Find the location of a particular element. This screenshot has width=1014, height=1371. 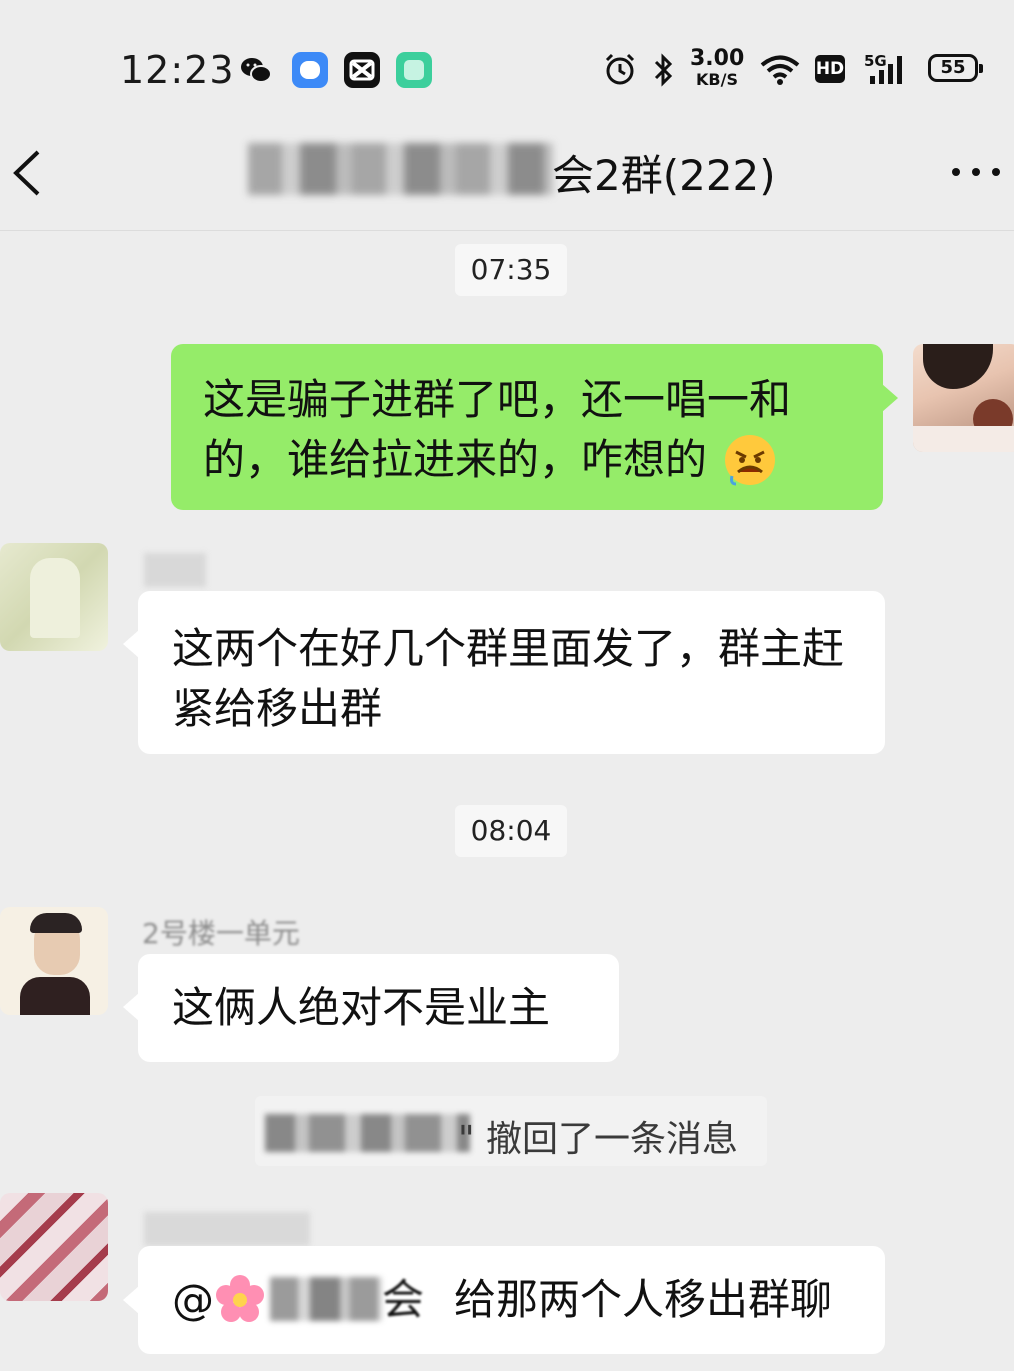

hd-badge: HD is located at coordinates (830, 69).